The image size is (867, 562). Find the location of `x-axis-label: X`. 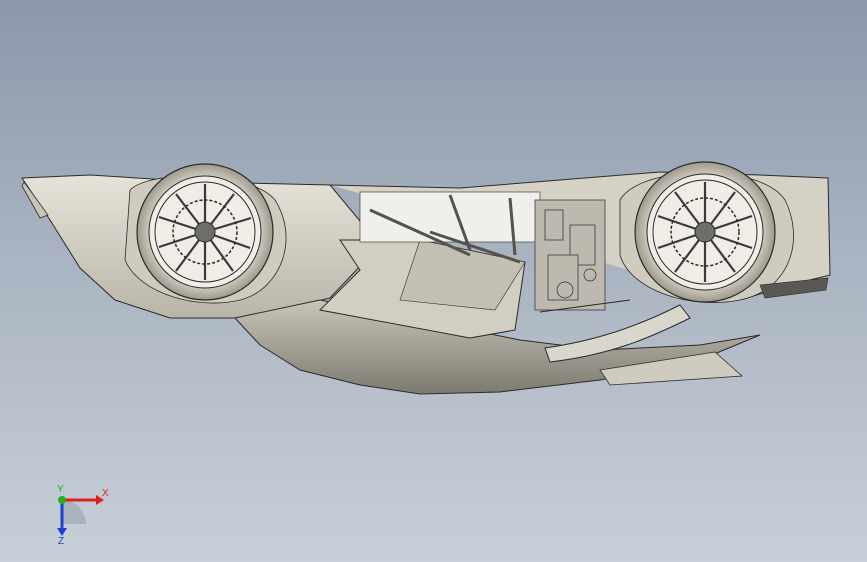

x-axis-label: X is located at coordinates (105, 493).